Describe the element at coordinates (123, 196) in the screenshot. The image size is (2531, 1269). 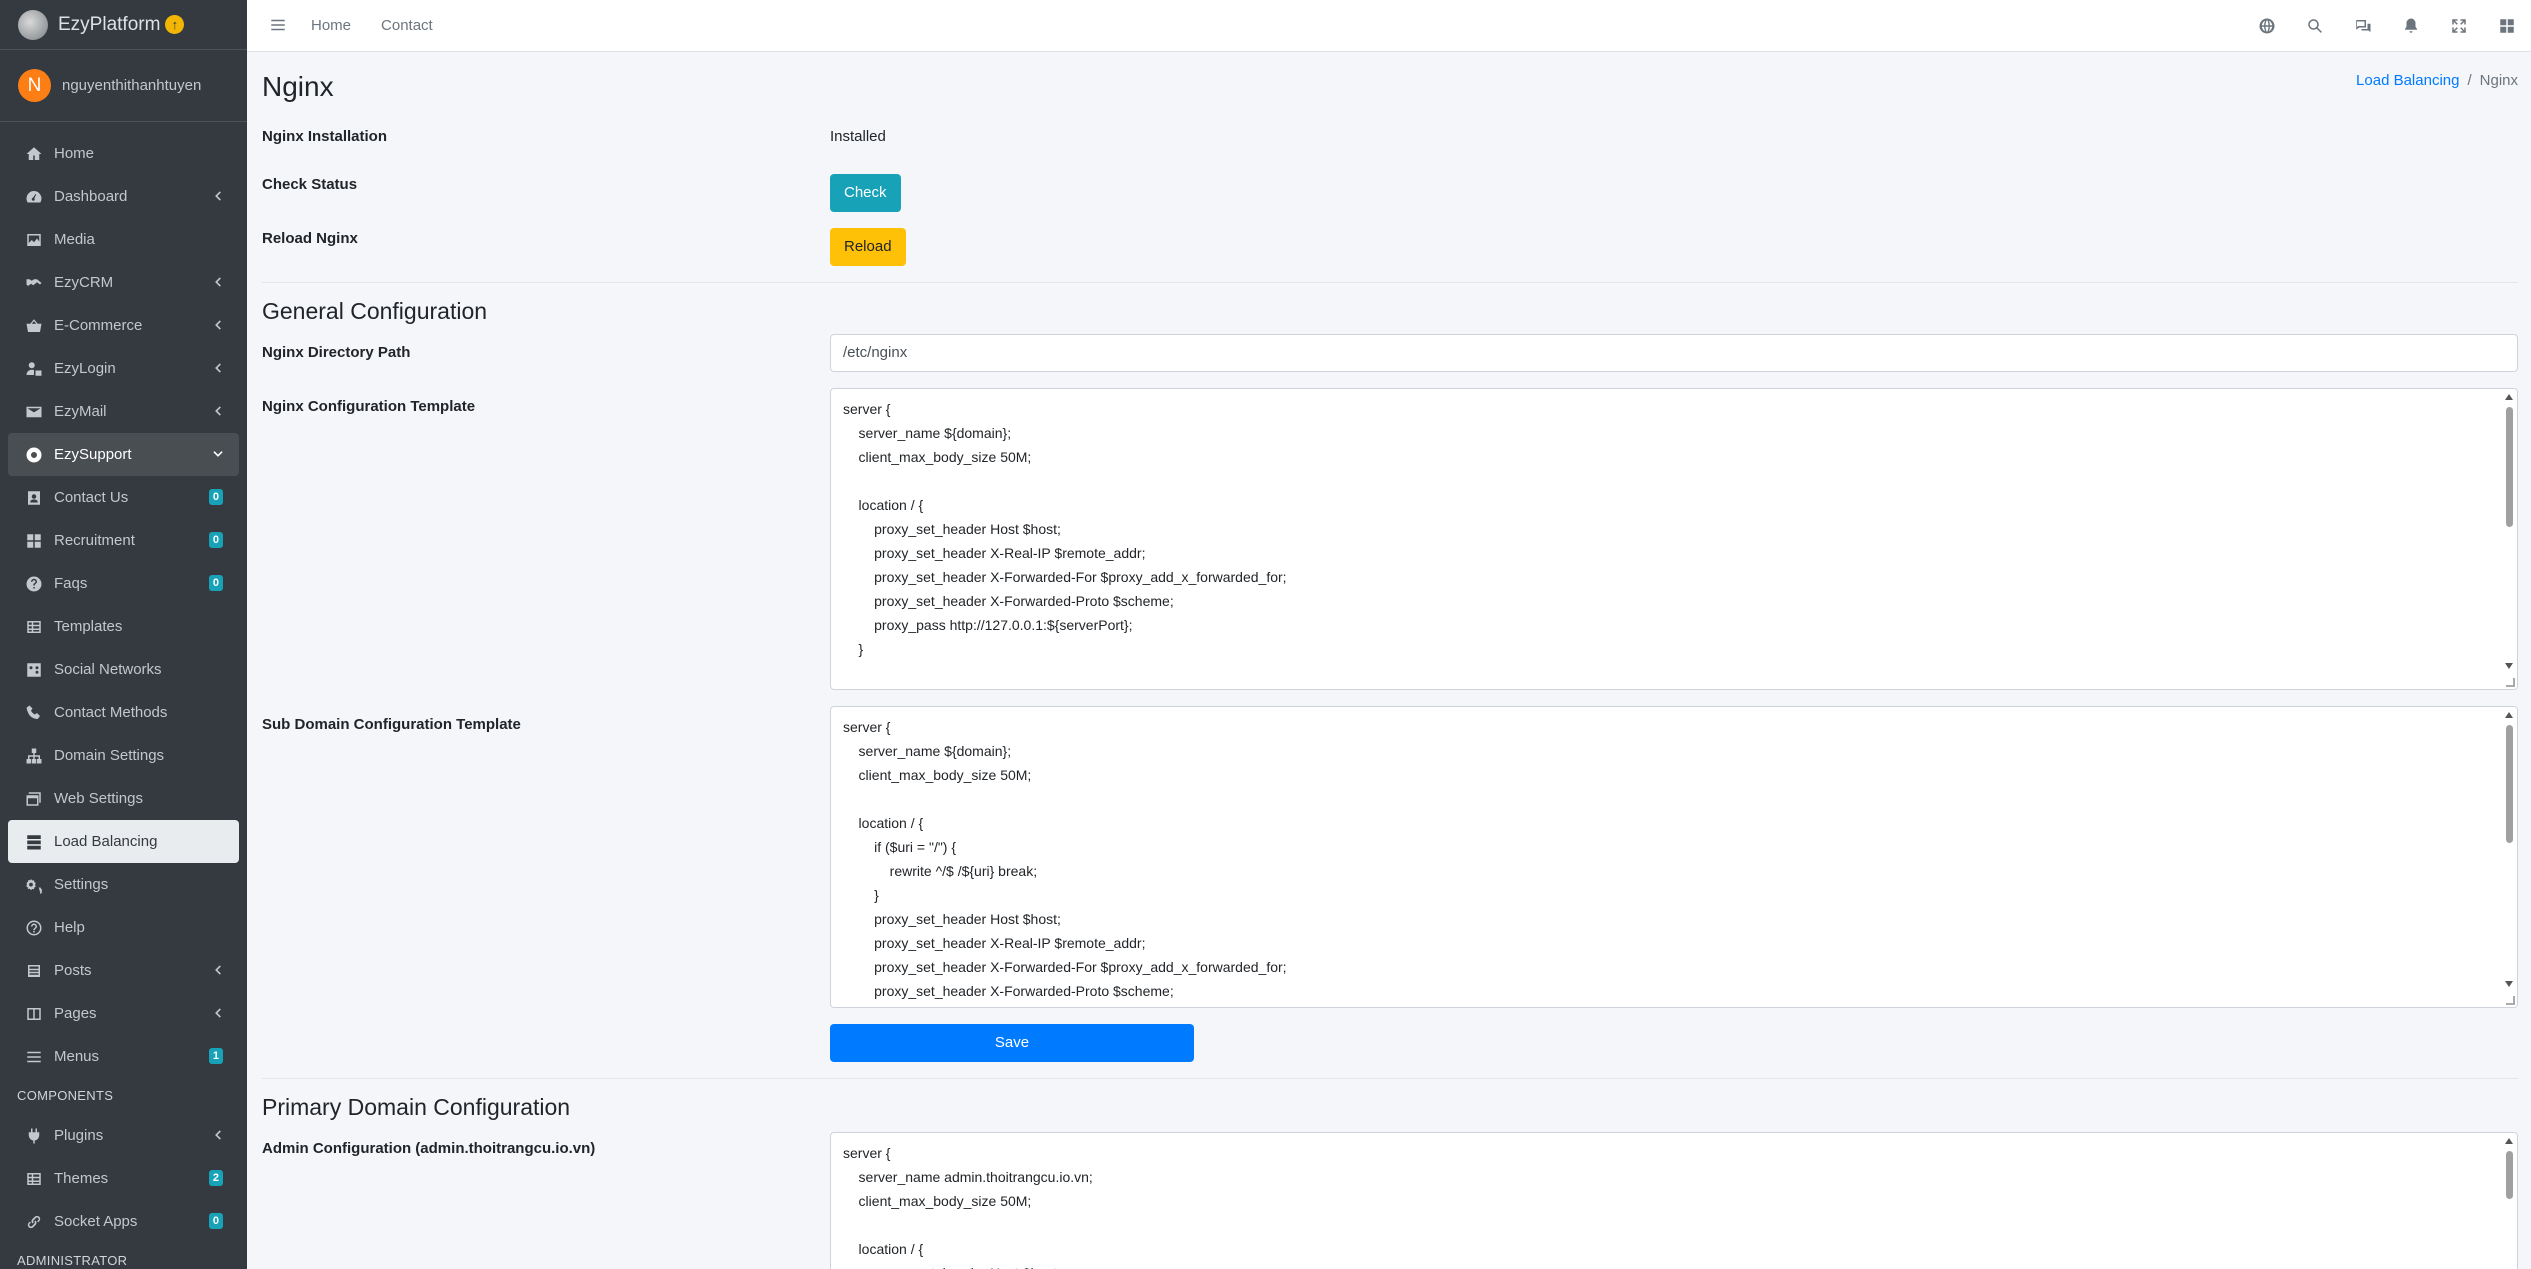
I see `sidebar-item-dashboard: Dashboard` at that location.